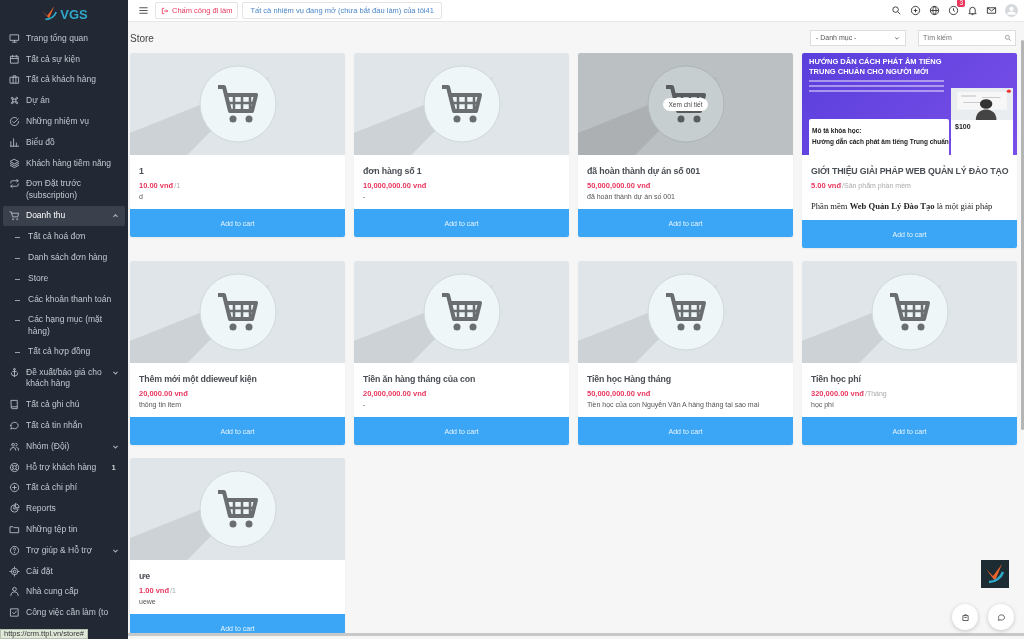  Describe the element at coordinates (64, 529) in the screenshot. I see `sidebar-item: Những tệp tin` at that location.